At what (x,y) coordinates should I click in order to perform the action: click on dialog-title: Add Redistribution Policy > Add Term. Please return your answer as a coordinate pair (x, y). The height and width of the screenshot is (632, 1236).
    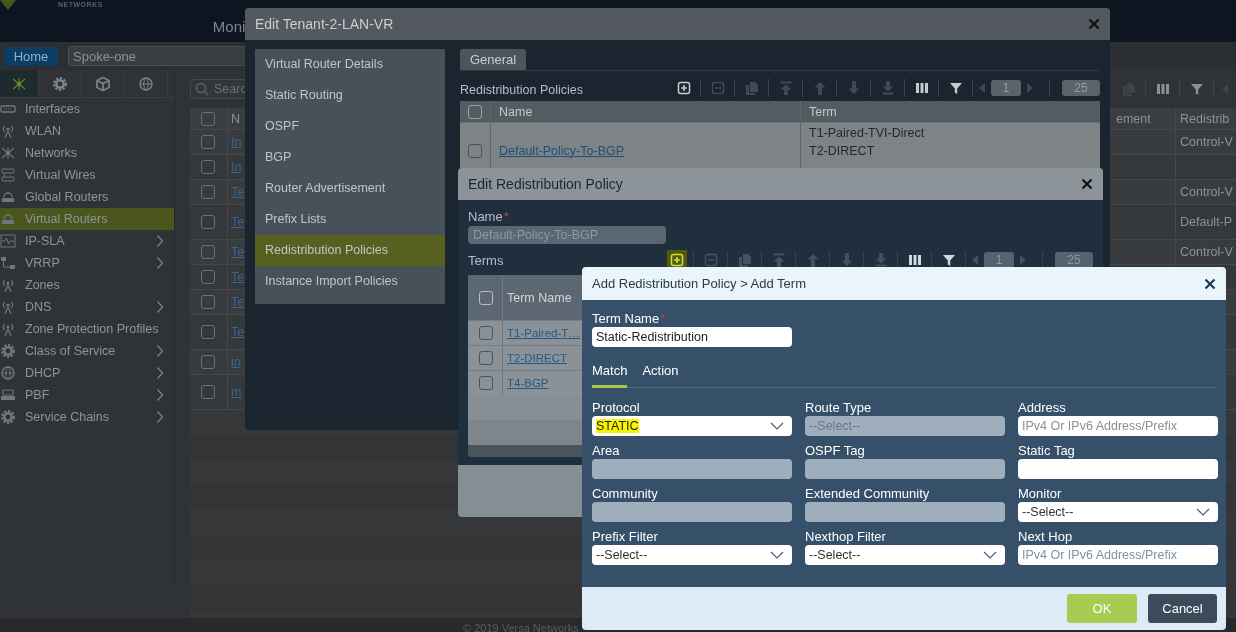
    Looking at the image, I should click on (699, 283).